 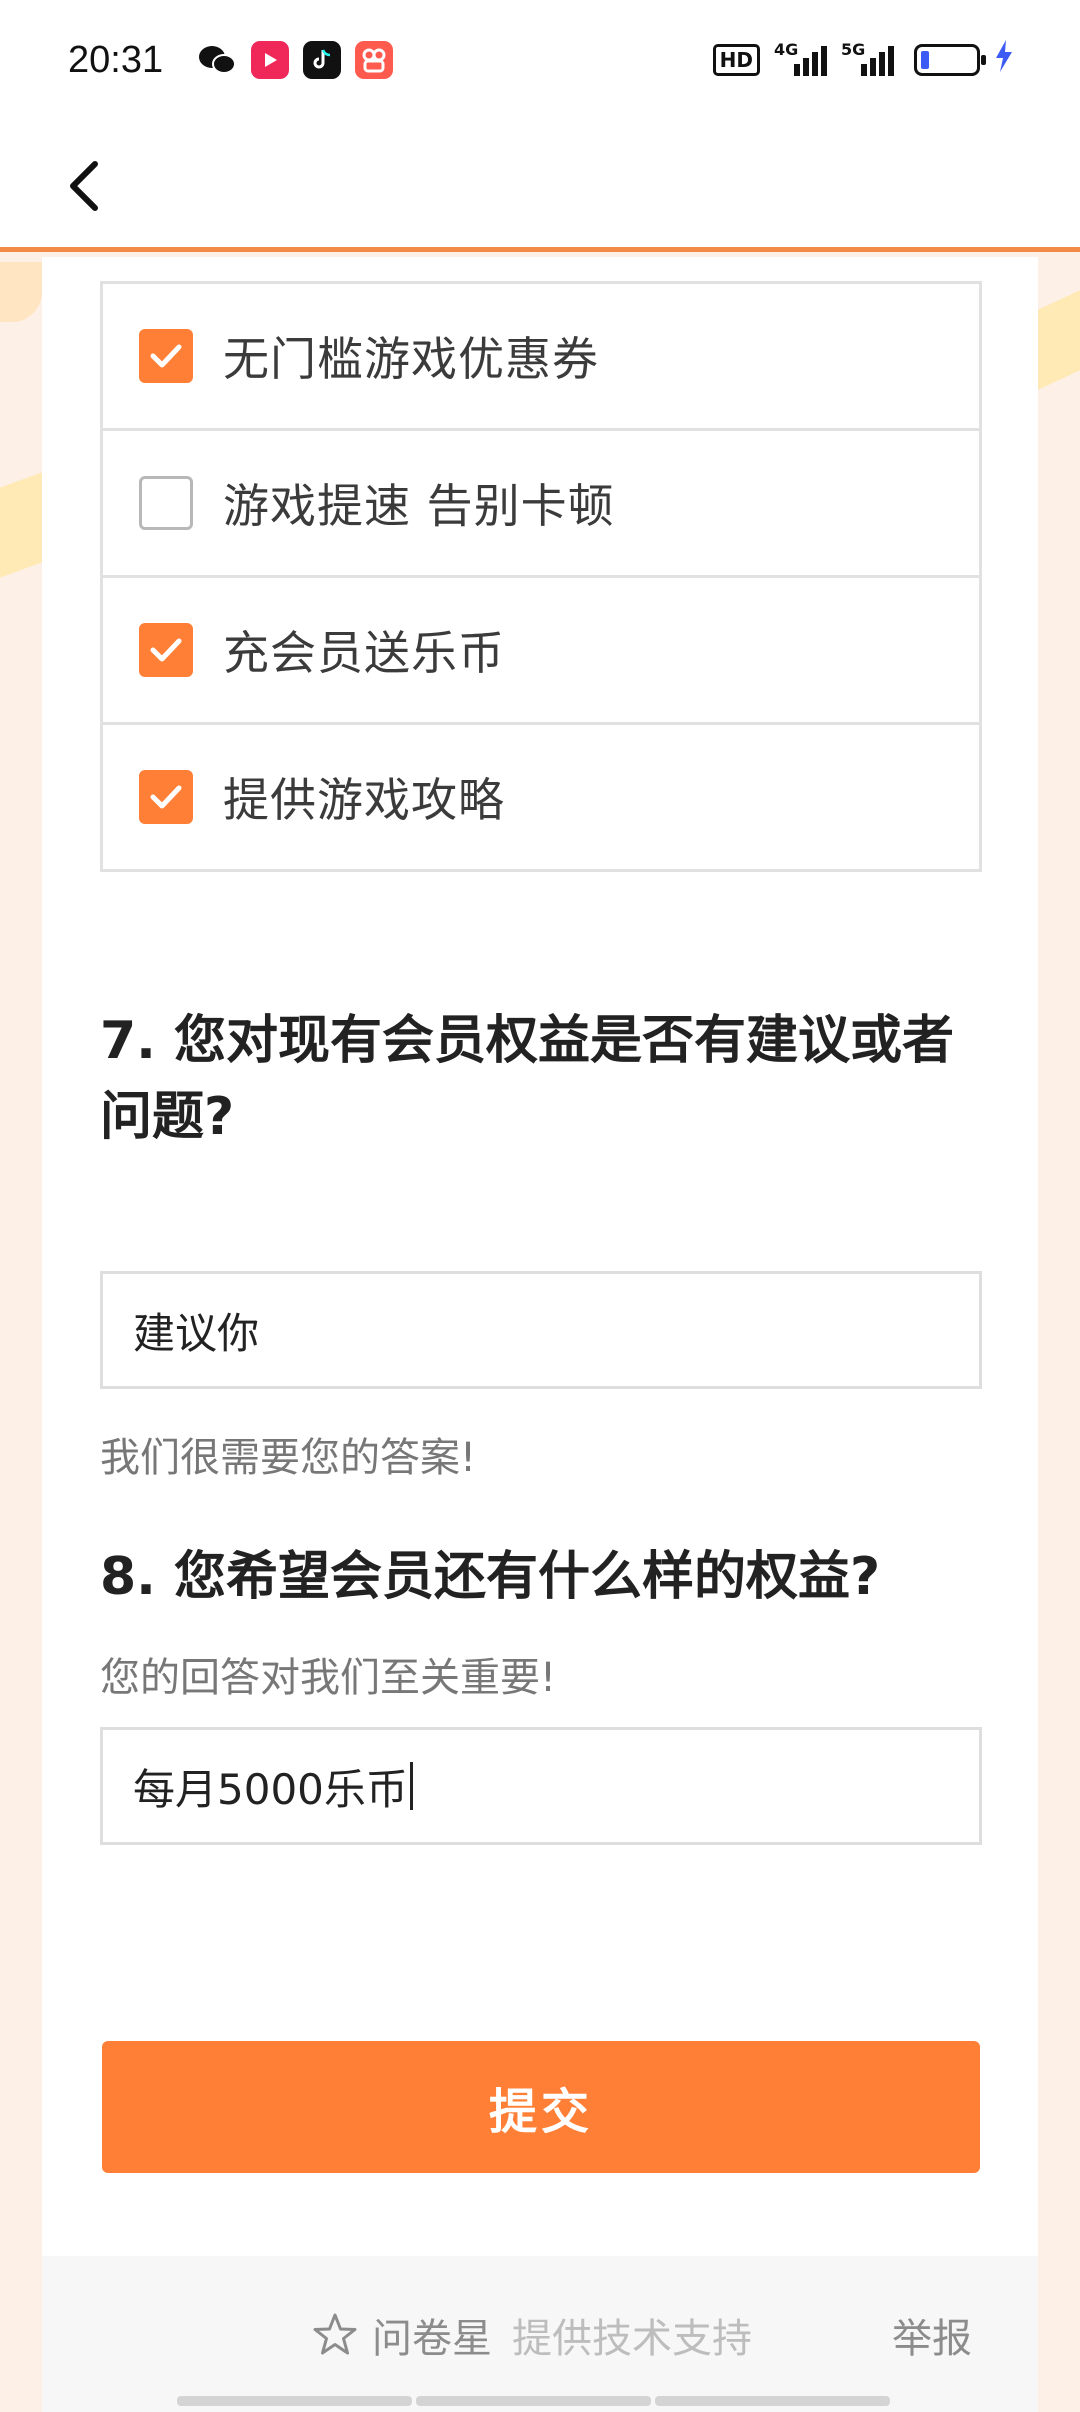 I want to click on question8-answer-input: 每月5000乐币, so click(x=541, y=1786).